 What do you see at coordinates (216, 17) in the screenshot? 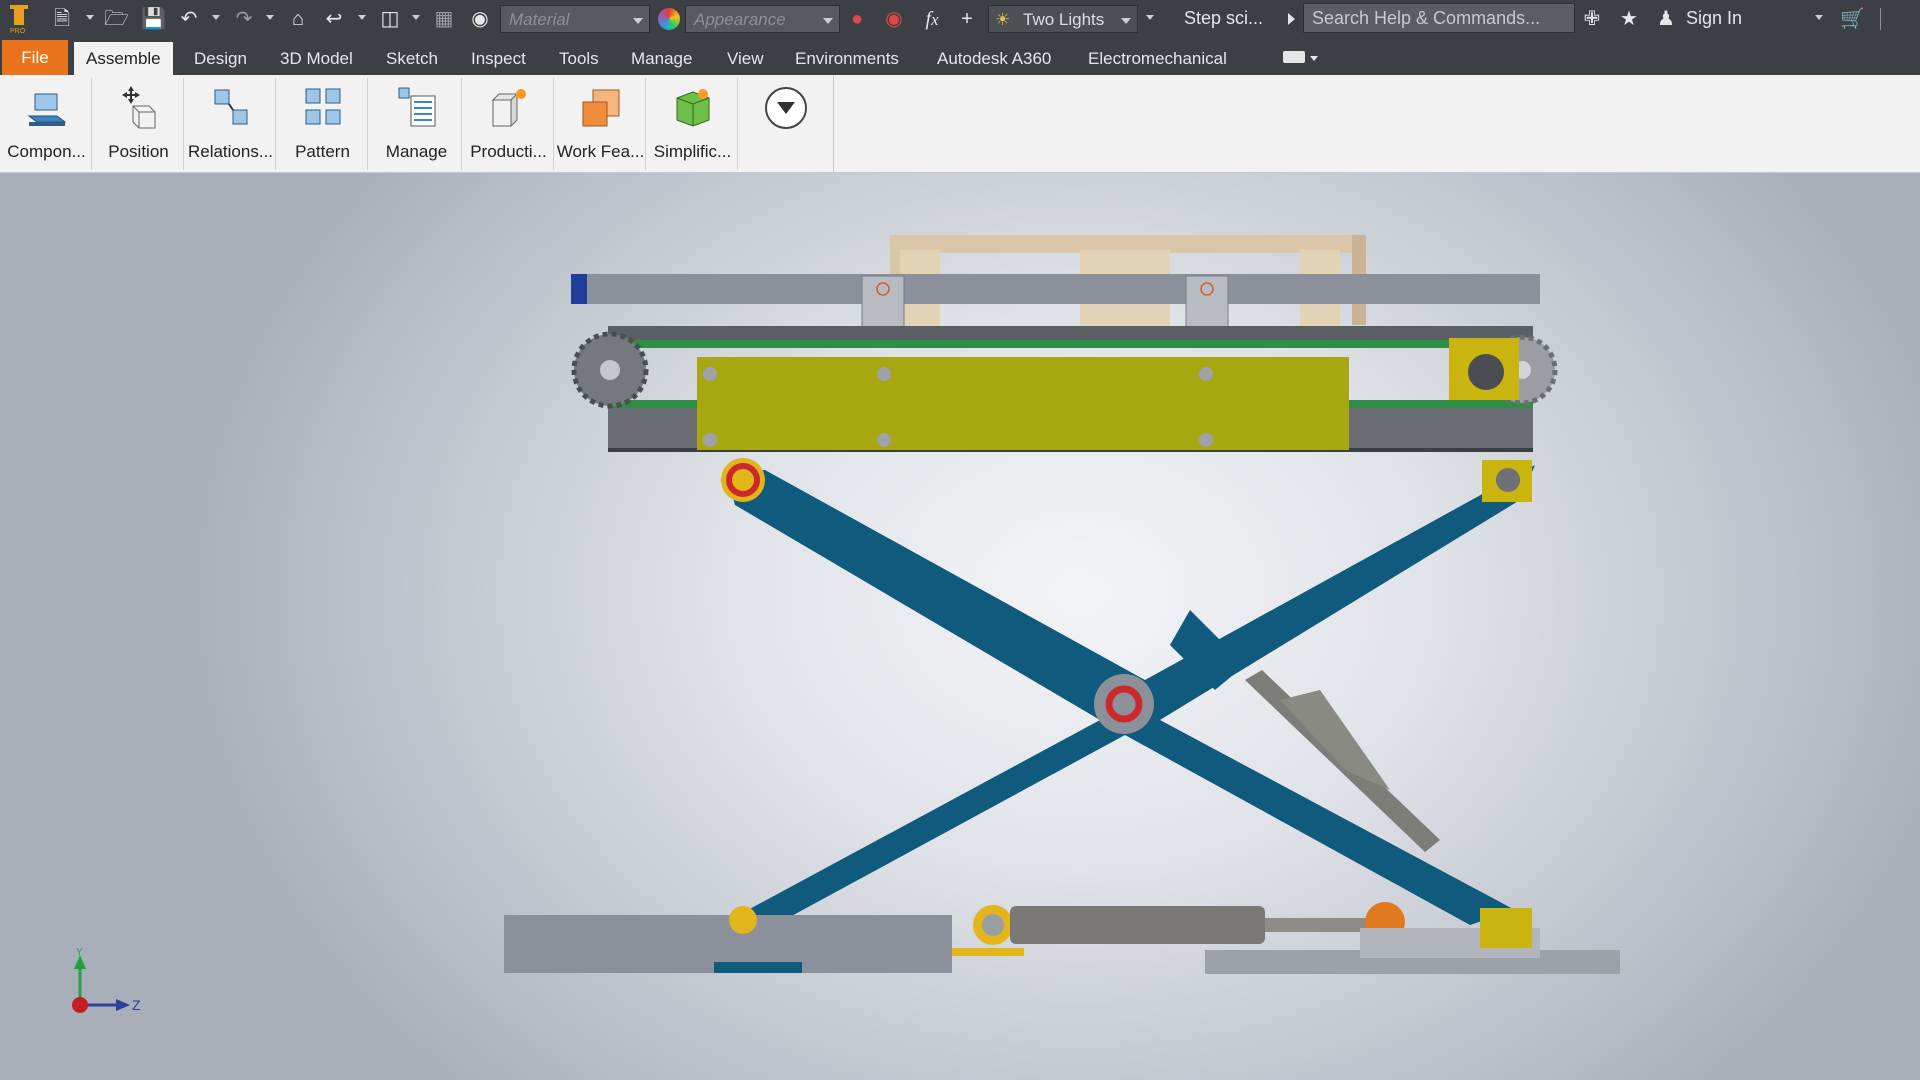
I see `undo-dropdown-icon` at bounding box center [216, 17].